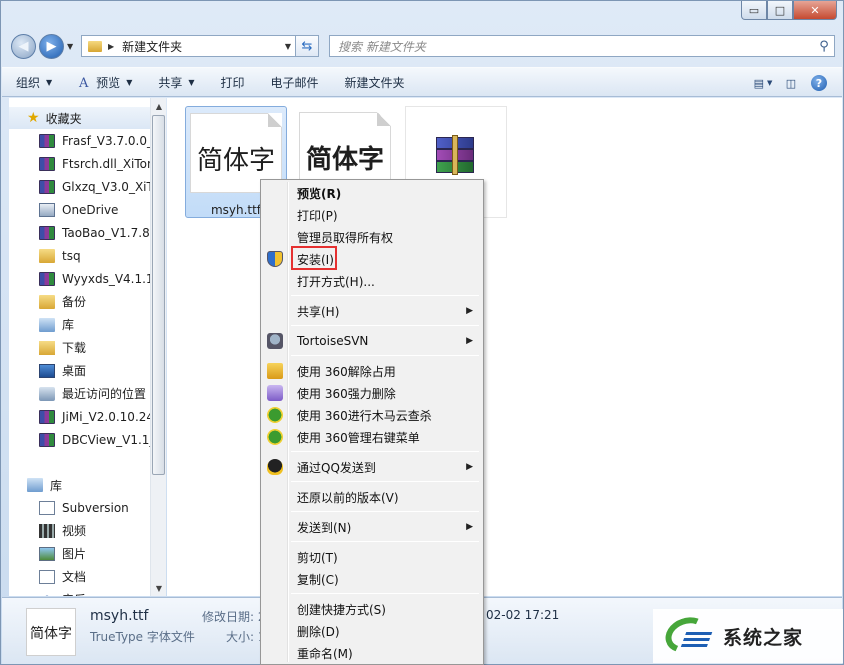  What do you see at coordinates (74, 531) in the screenshot?
I see `nav-item-label: 视频` at bounding box center [74, 531].